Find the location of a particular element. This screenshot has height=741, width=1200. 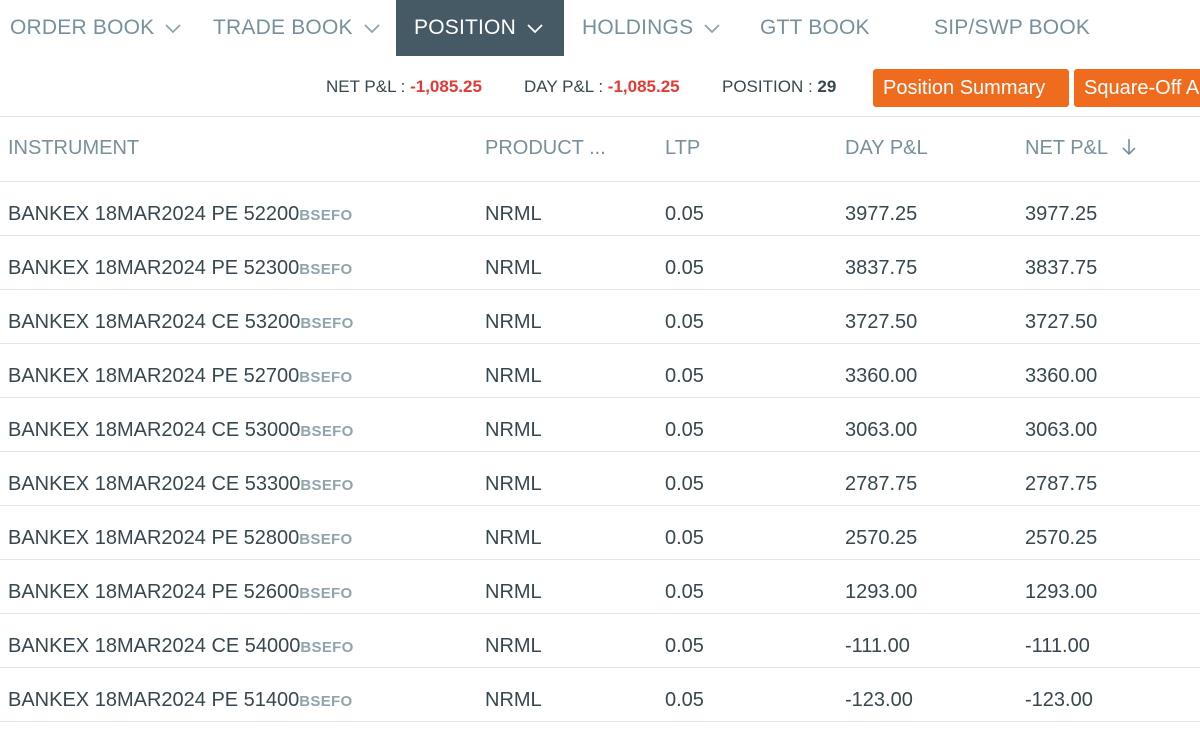

tab-label: TRADE BOOK is located at coordinates (283, 27).